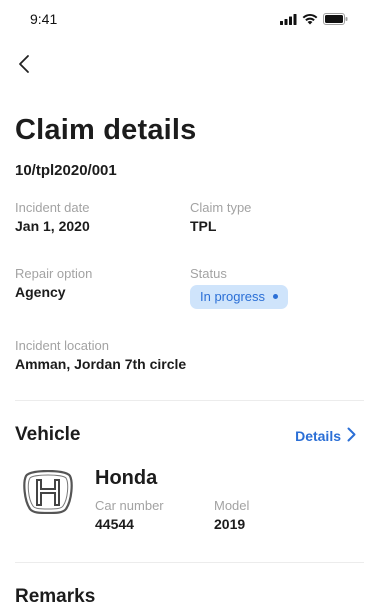 The height and width of the screenshot is (608, 366). Describe the element at coordinates (48, 492) in the screenshot. I see `honda-logo-icon` at that location.